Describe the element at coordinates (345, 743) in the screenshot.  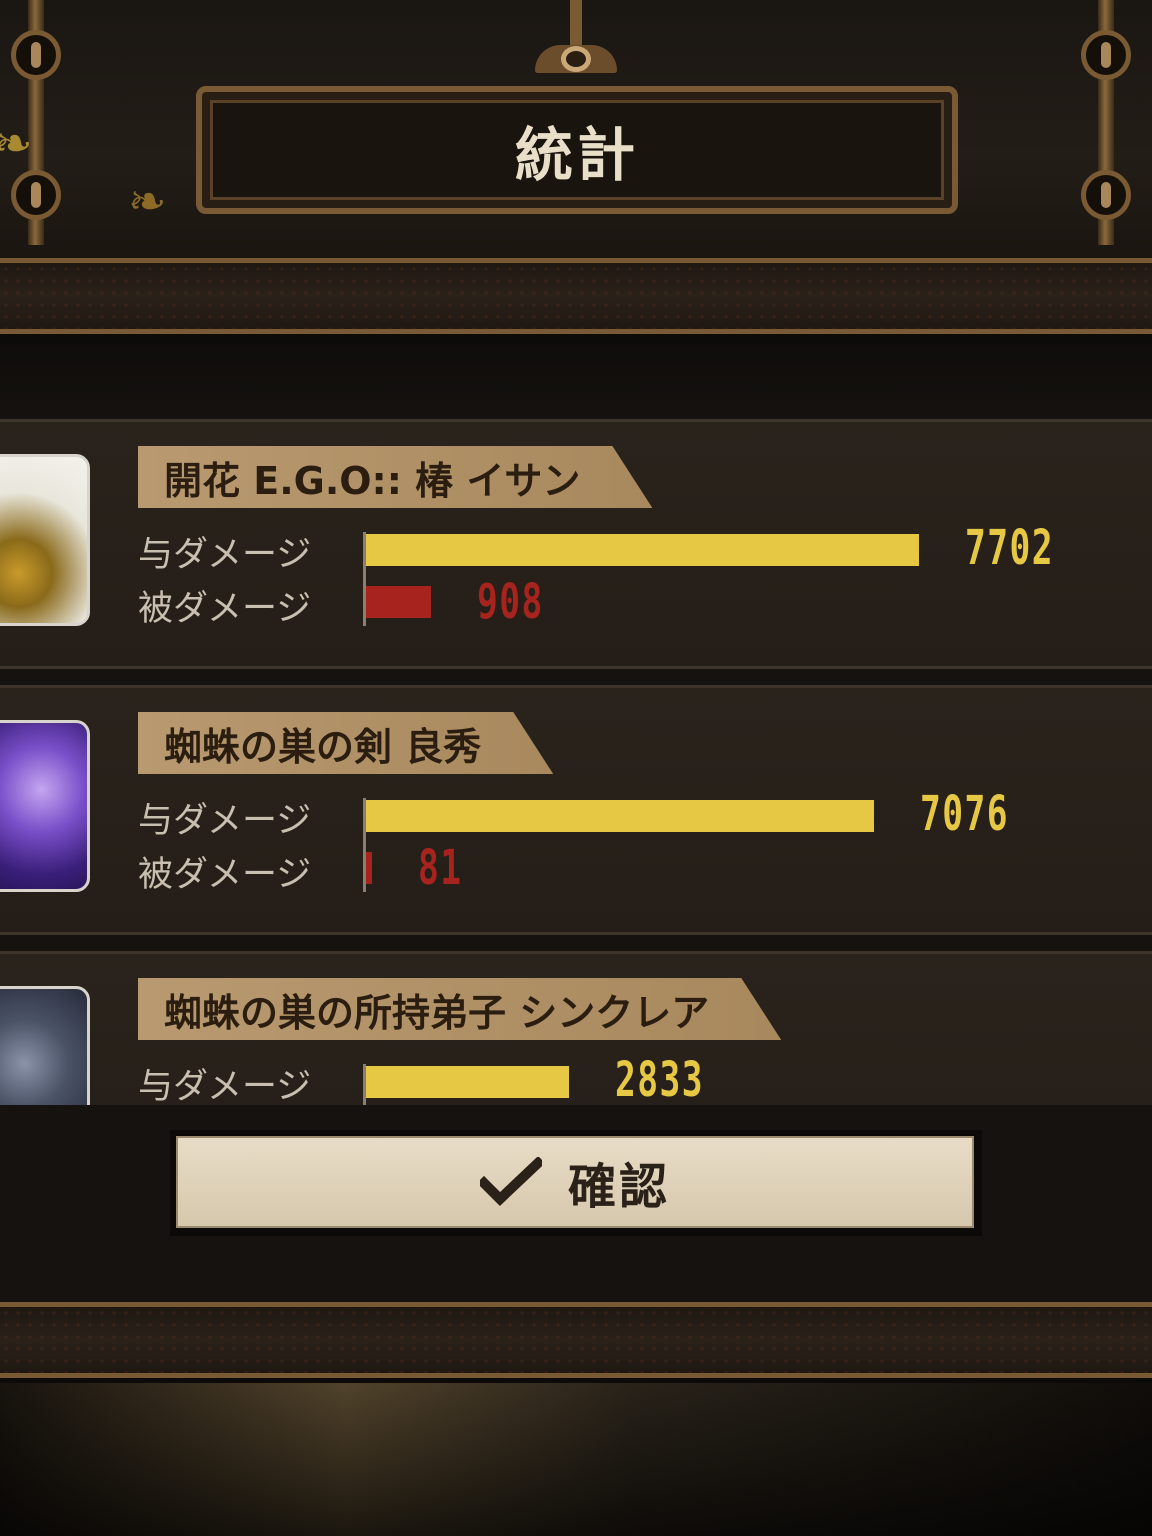
I see `character-name: 蜘蛛の巣の剣 良秀` at that location.